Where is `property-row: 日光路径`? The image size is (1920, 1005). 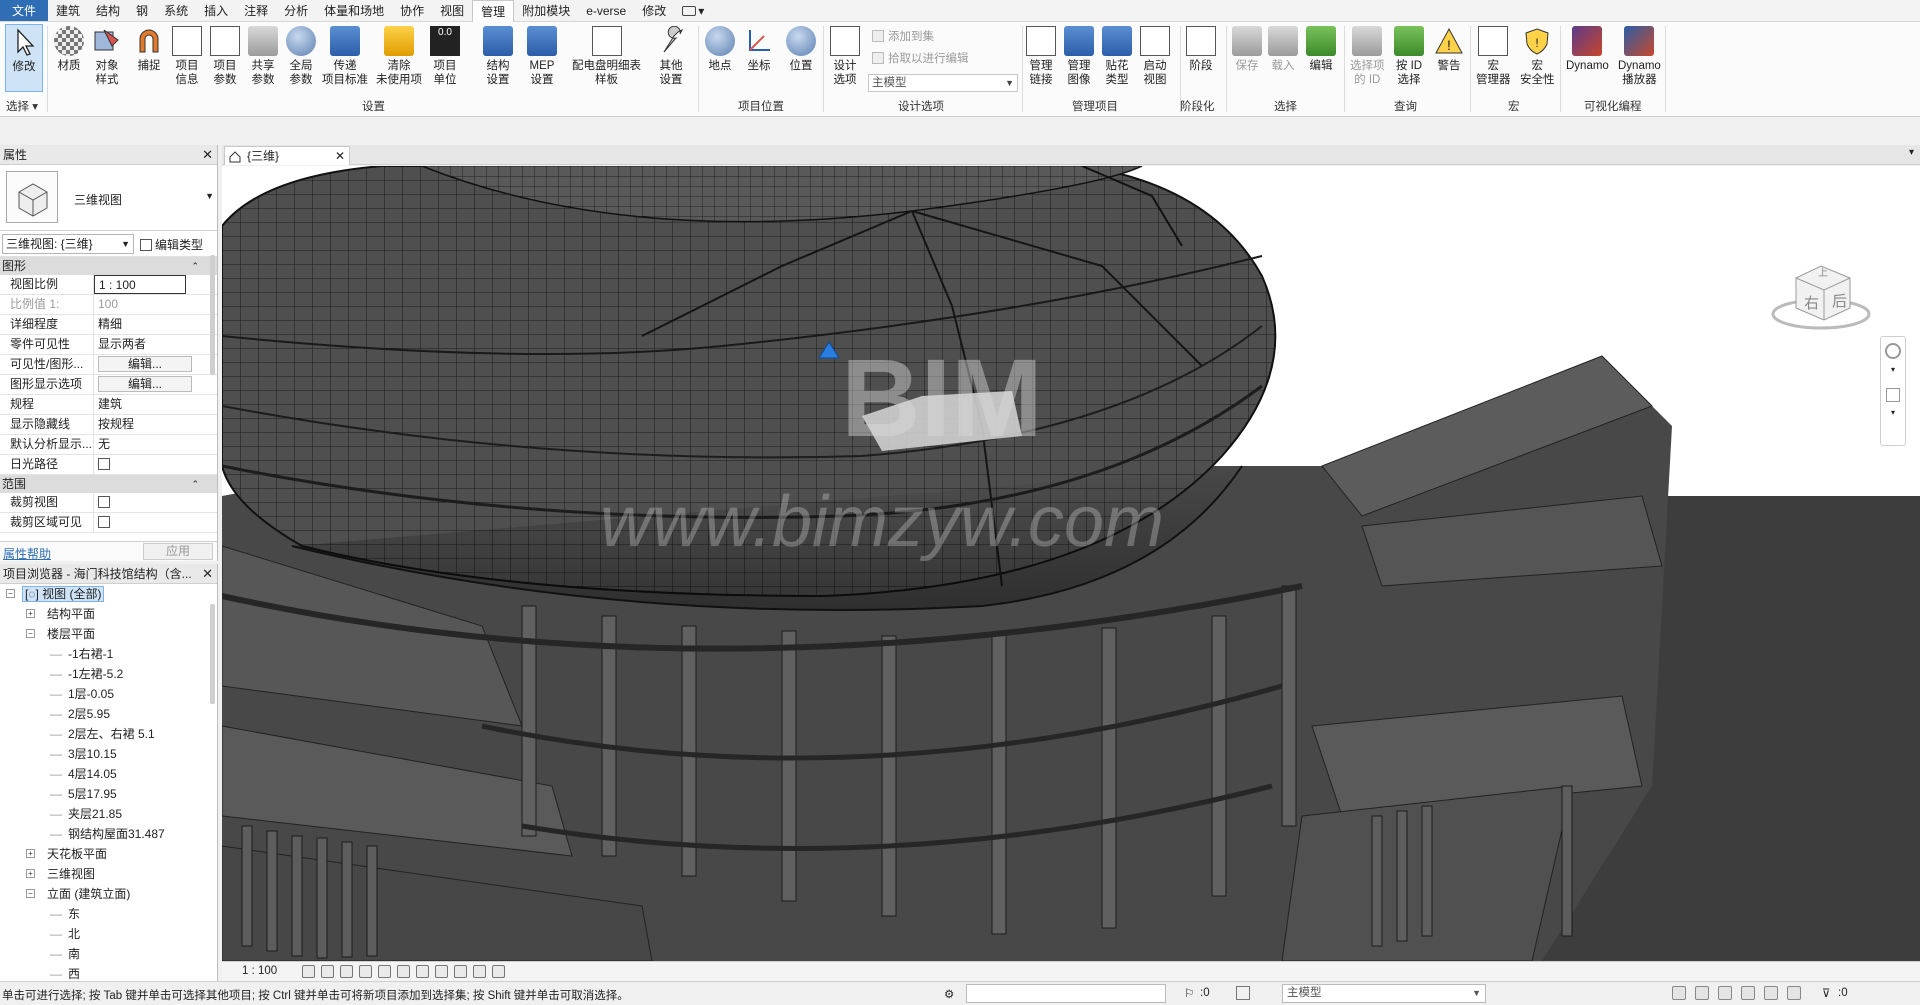 property-row: 日光路径 is located at coordinates (108, 465).